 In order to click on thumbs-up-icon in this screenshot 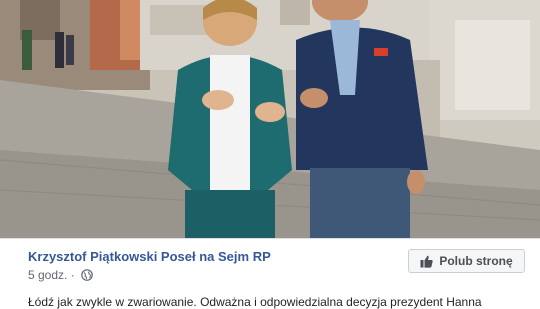, I will do `click(427, 261)`.